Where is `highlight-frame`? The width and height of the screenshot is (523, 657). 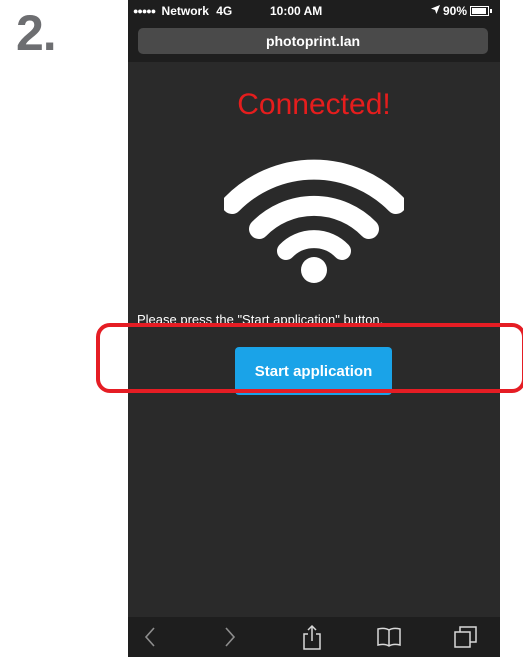
highlight-frame is located at coordinates (309, 358).